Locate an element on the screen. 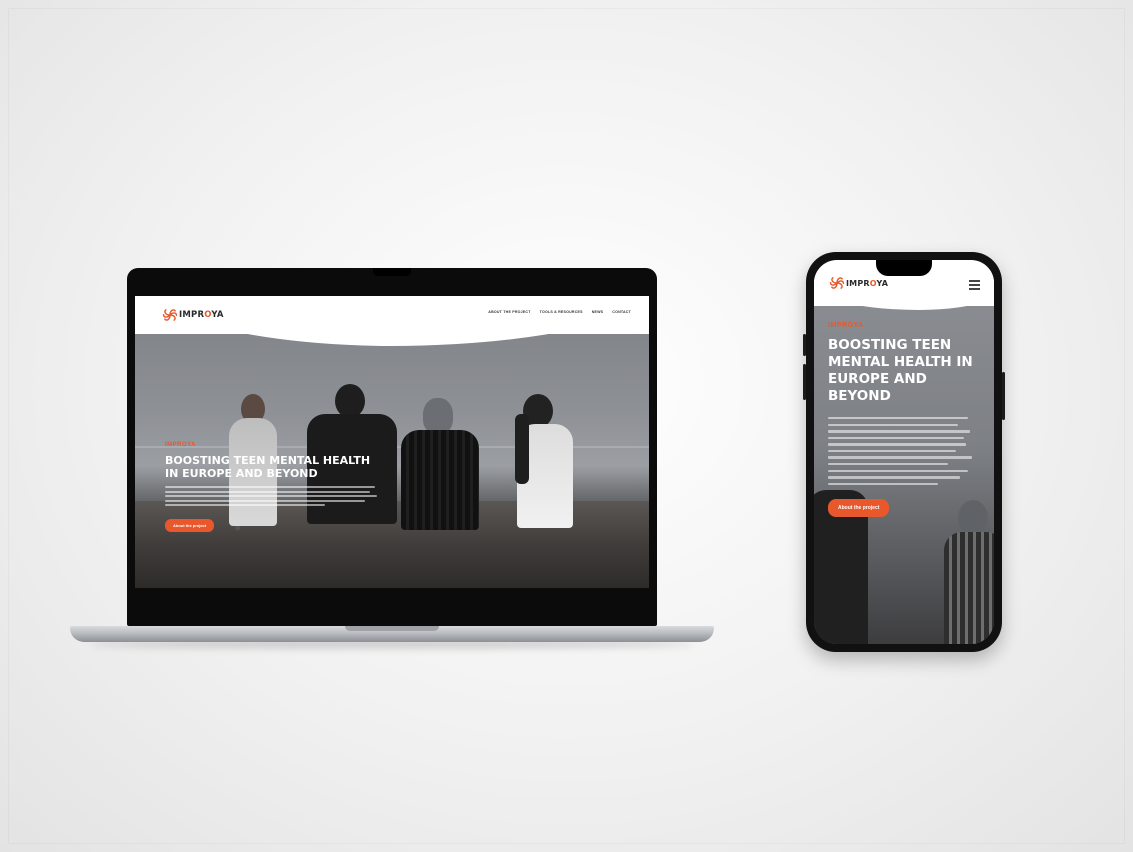 This screenshot has height=852, width=1133. phone-notch is located at coordinates (904, 268).